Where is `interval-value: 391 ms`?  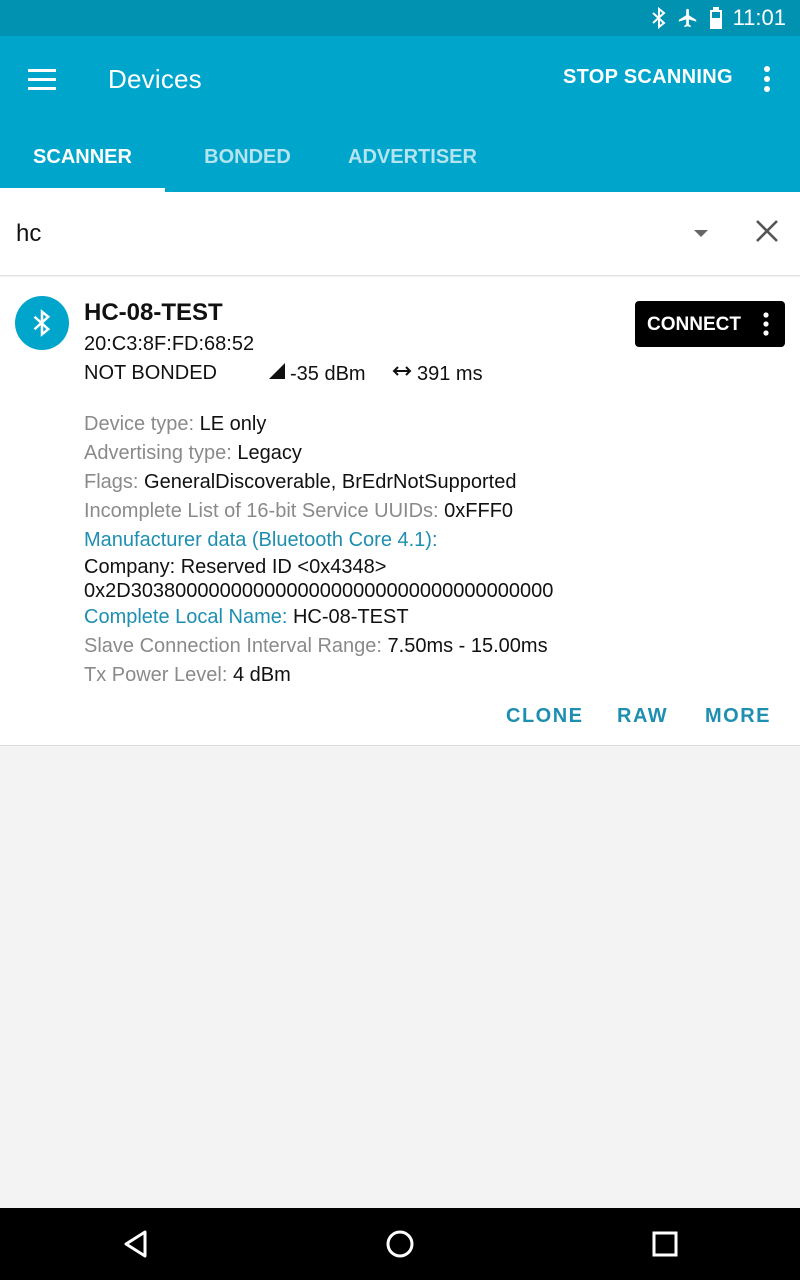 interval-value: 391 ms is located at coordinates (450, 373).